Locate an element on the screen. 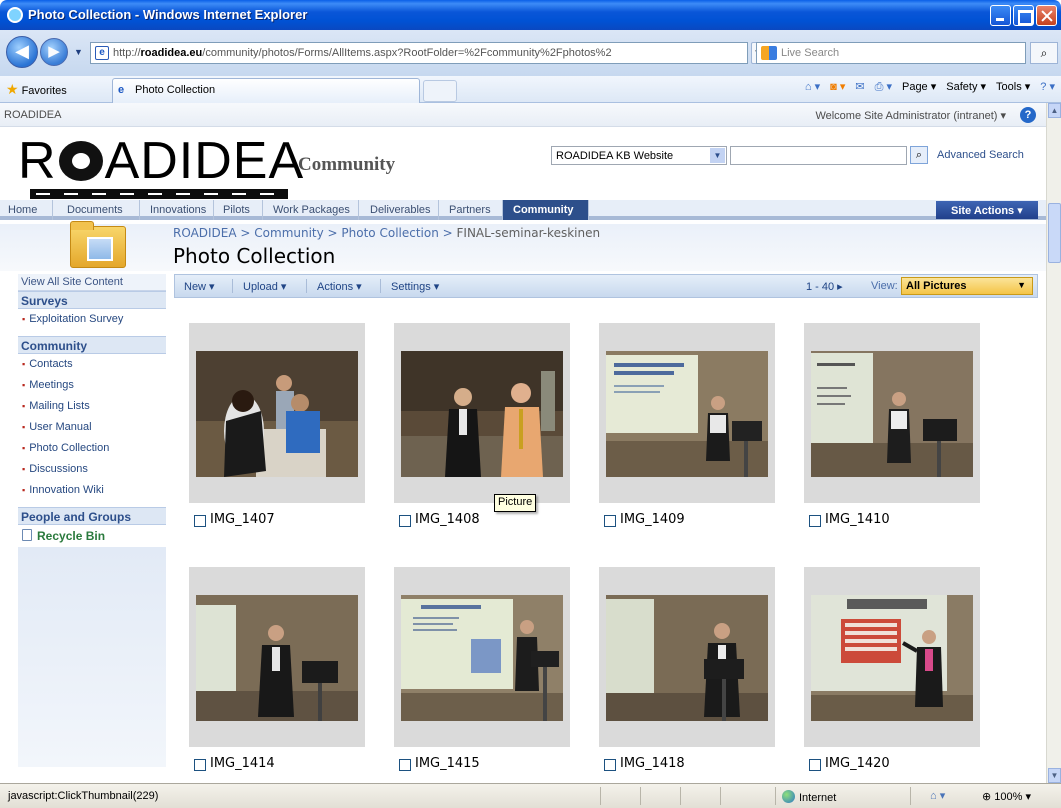 This screenshot has width=1061, height=808. site-actions-menu: Site Actions ▾ is located at coordinates (987, 210).